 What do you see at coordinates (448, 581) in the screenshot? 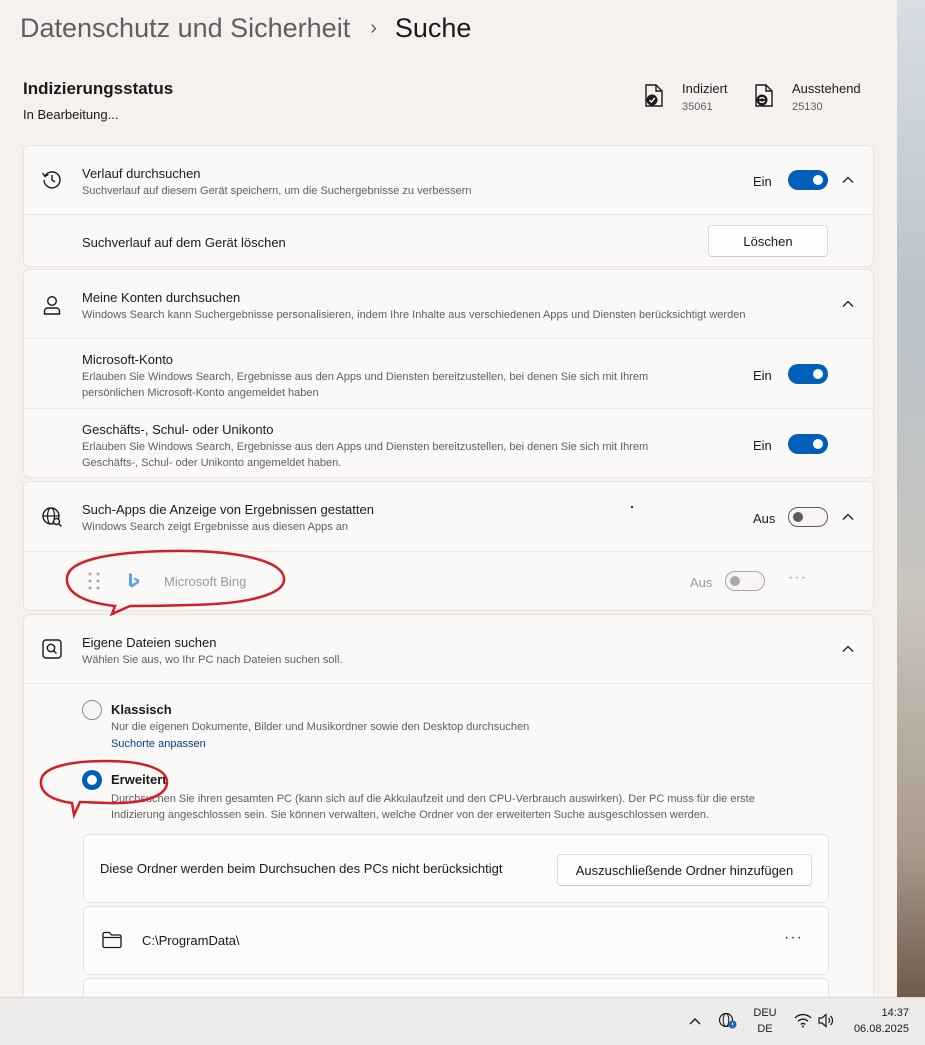
I see `bing-row: Microsoft Bing Aus ···` at bounding box center [448, 581].